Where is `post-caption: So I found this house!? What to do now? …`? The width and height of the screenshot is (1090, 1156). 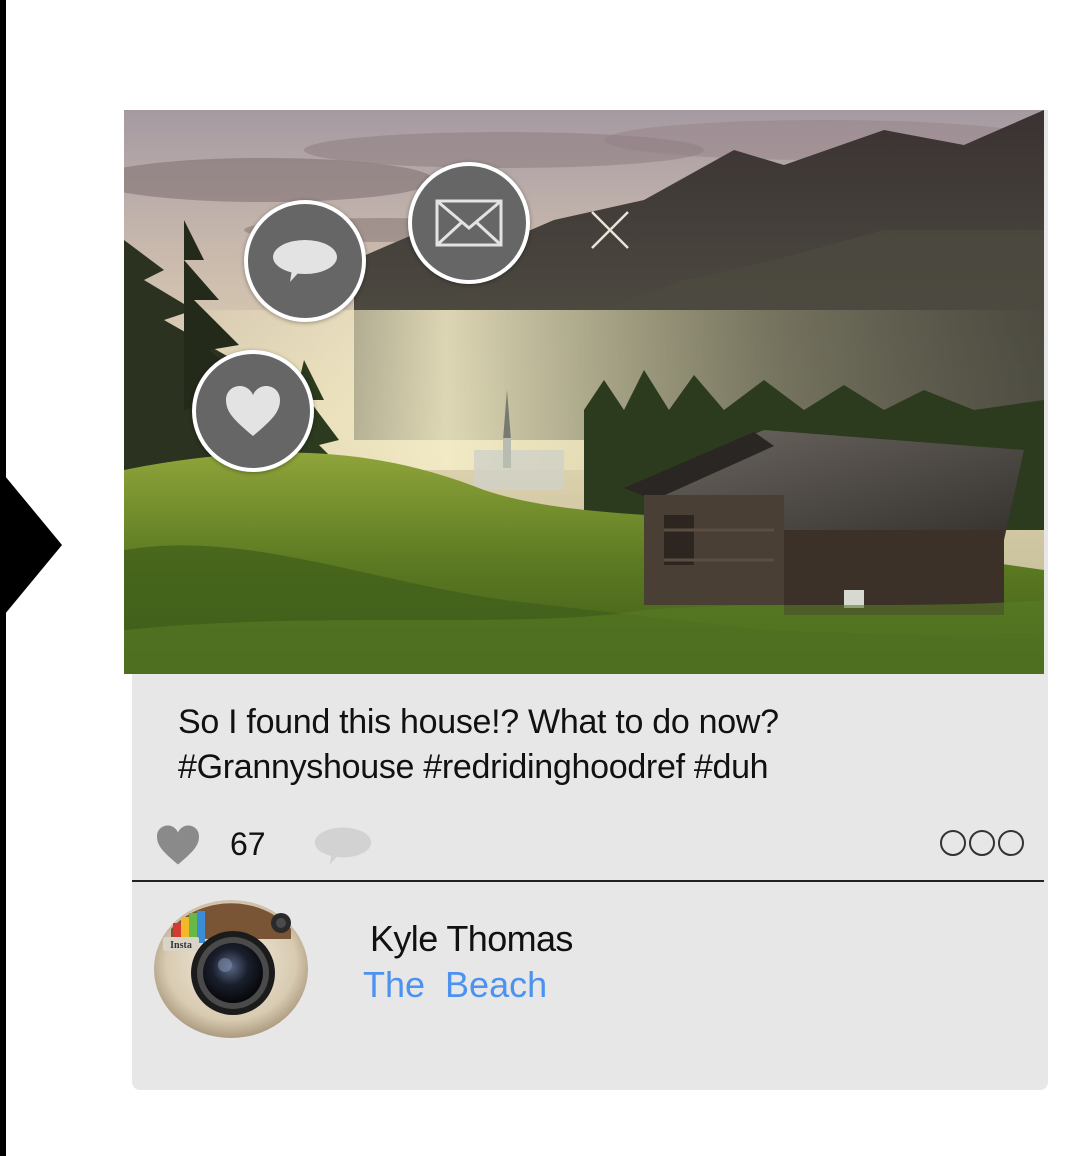
post-caption: So I found this house!? What to do now? … is located at coordinates (568, 745).